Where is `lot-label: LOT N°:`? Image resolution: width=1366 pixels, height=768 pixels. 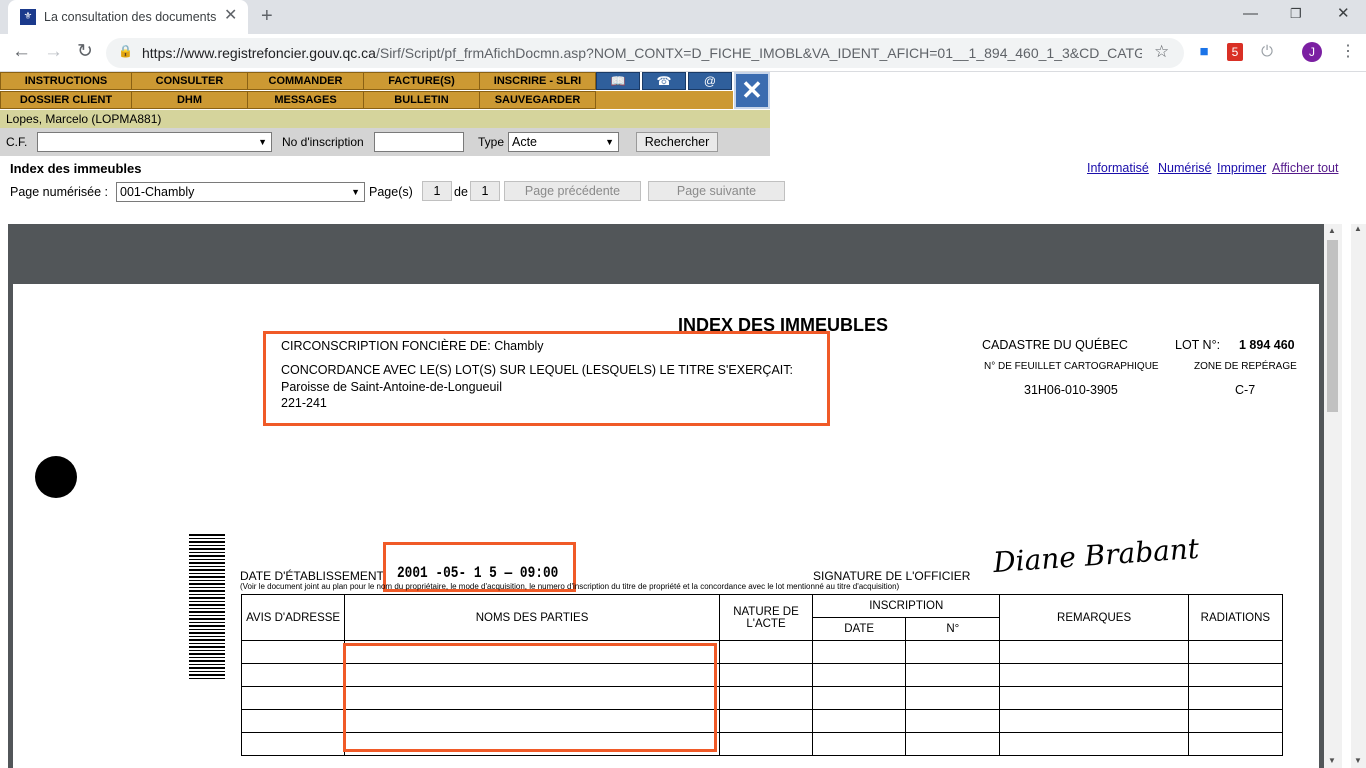 lot-label: LOT N°: is located at coordinates (1198, 345).